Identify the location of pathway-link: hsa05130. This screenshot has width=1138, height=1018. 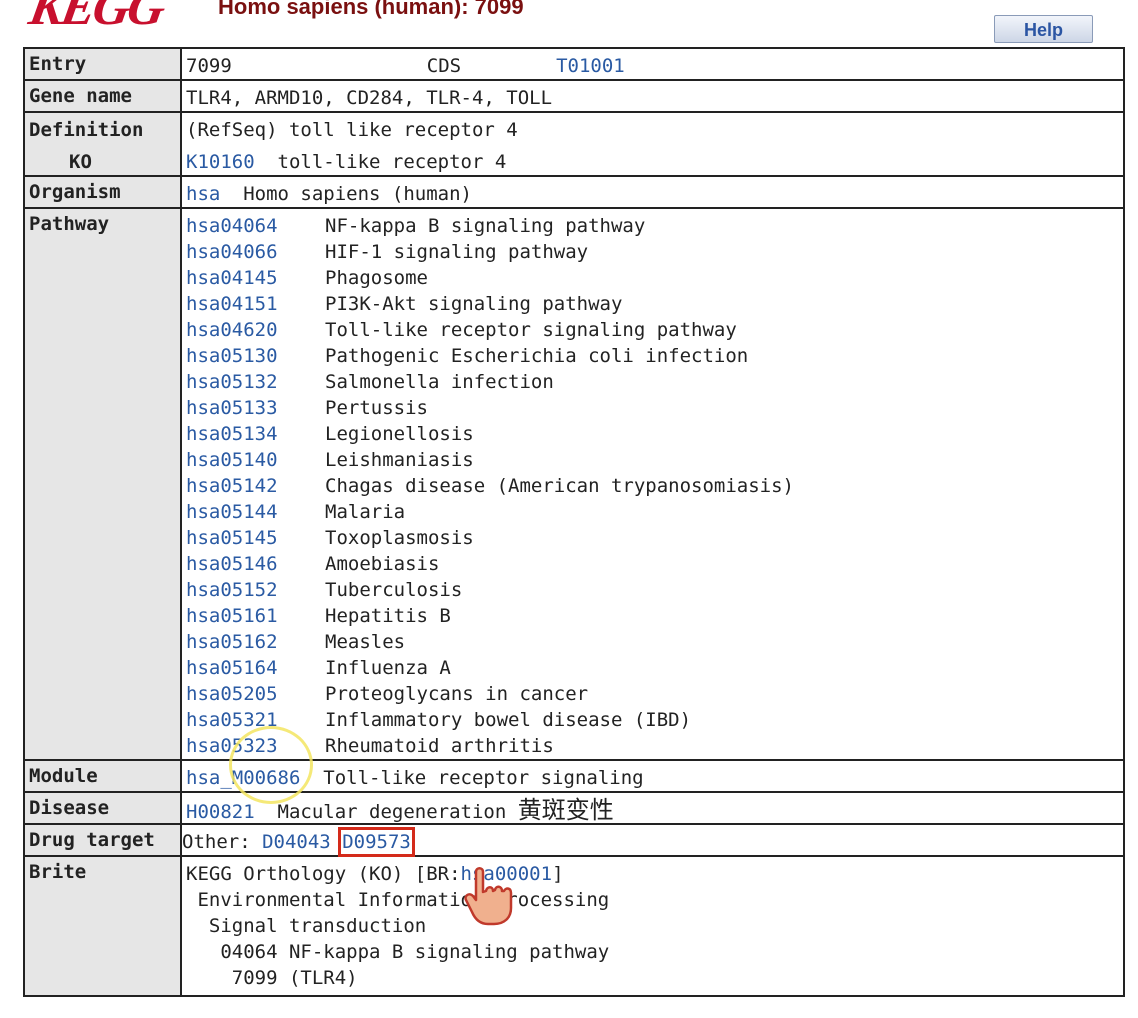
(255, 356).